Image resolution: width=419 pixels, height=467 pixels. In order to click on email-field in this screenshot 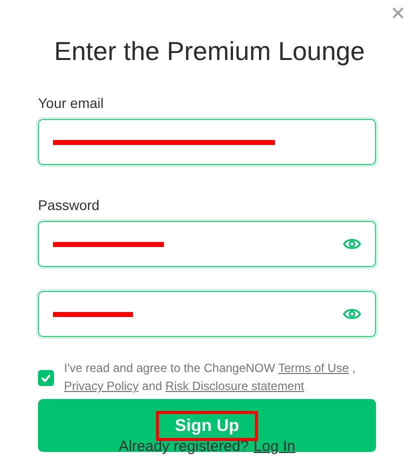, I will do `click(207, 142)`.